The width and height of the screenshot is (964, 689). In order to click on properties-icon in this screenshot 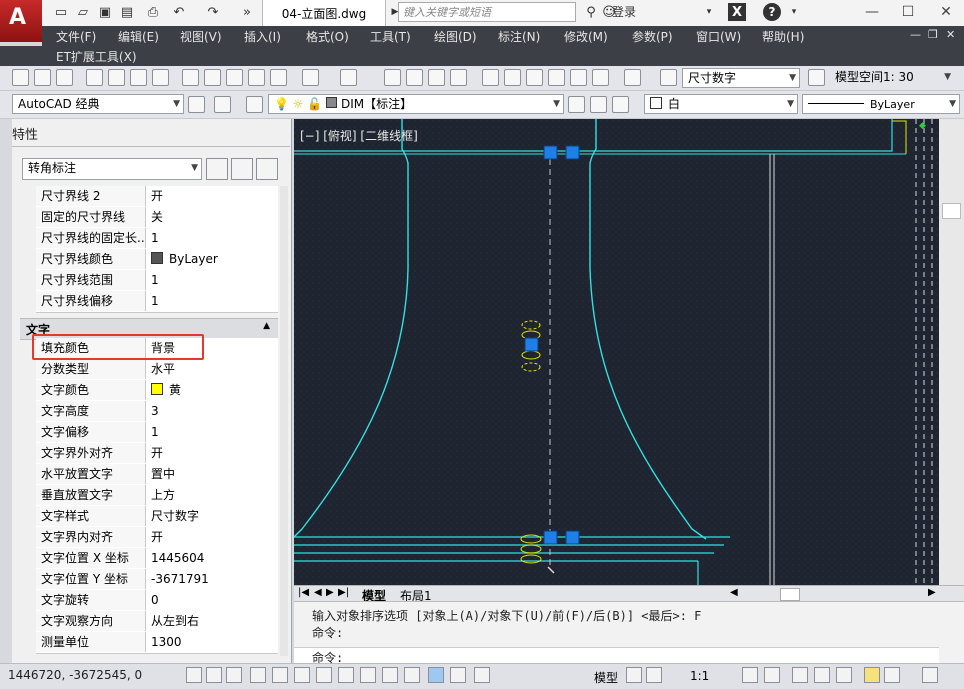, I will do `click(490, 77)`.